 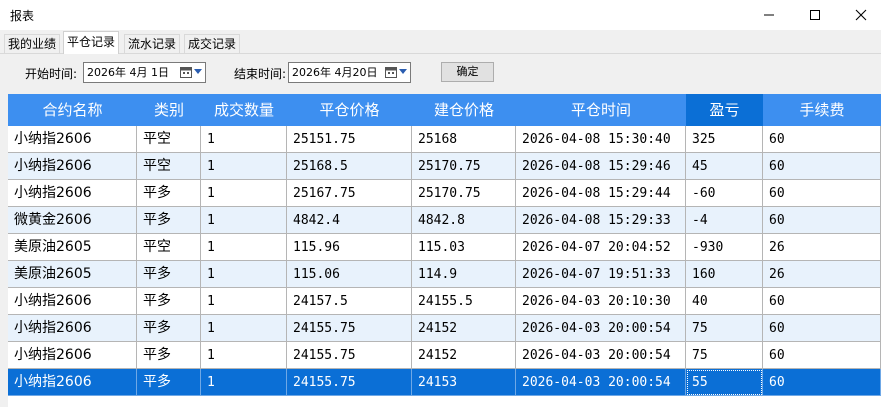 What do you see at coordinates (464, 301) in the screenshot?
I see `cell-open-price: 24155.5` at bounding box center [464, 301].